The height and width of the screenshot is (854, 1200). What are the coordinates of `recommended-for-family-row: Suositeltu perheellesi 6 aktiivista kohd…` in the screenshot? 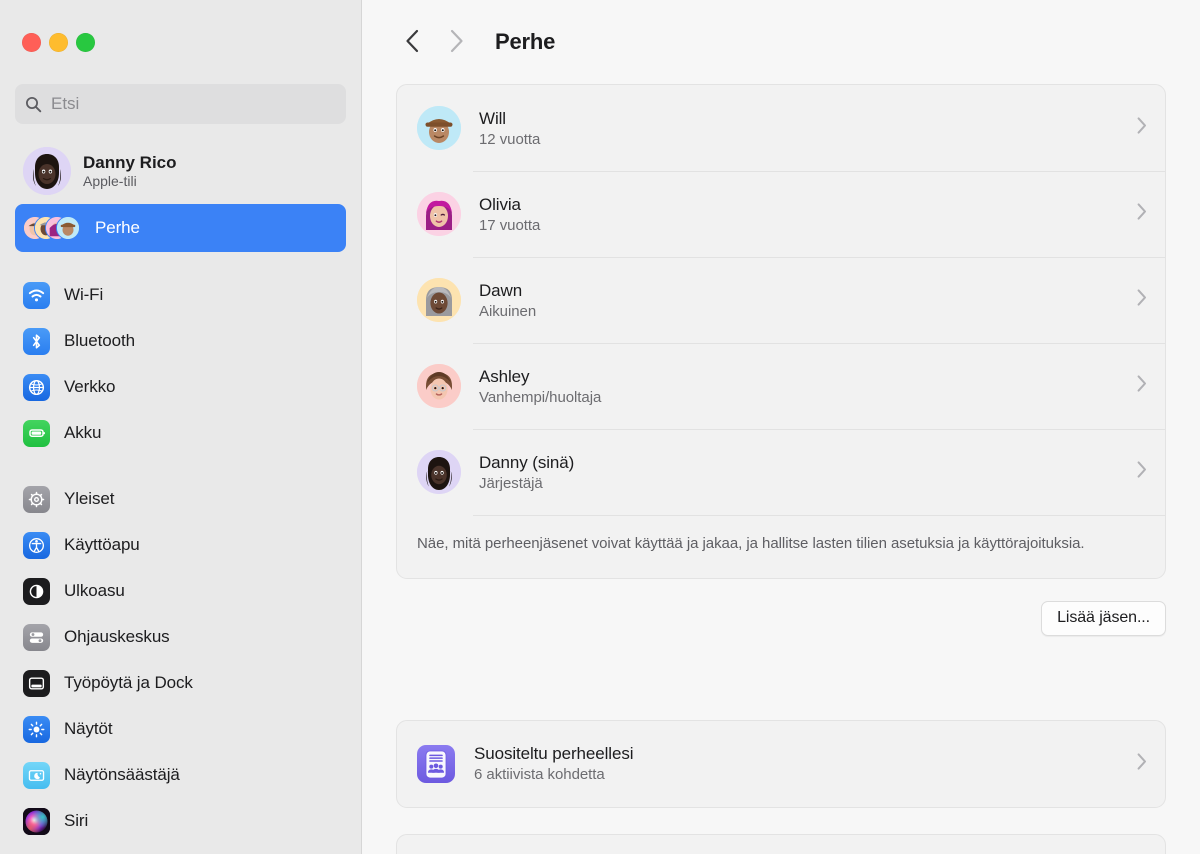 It's located at (781, 764).